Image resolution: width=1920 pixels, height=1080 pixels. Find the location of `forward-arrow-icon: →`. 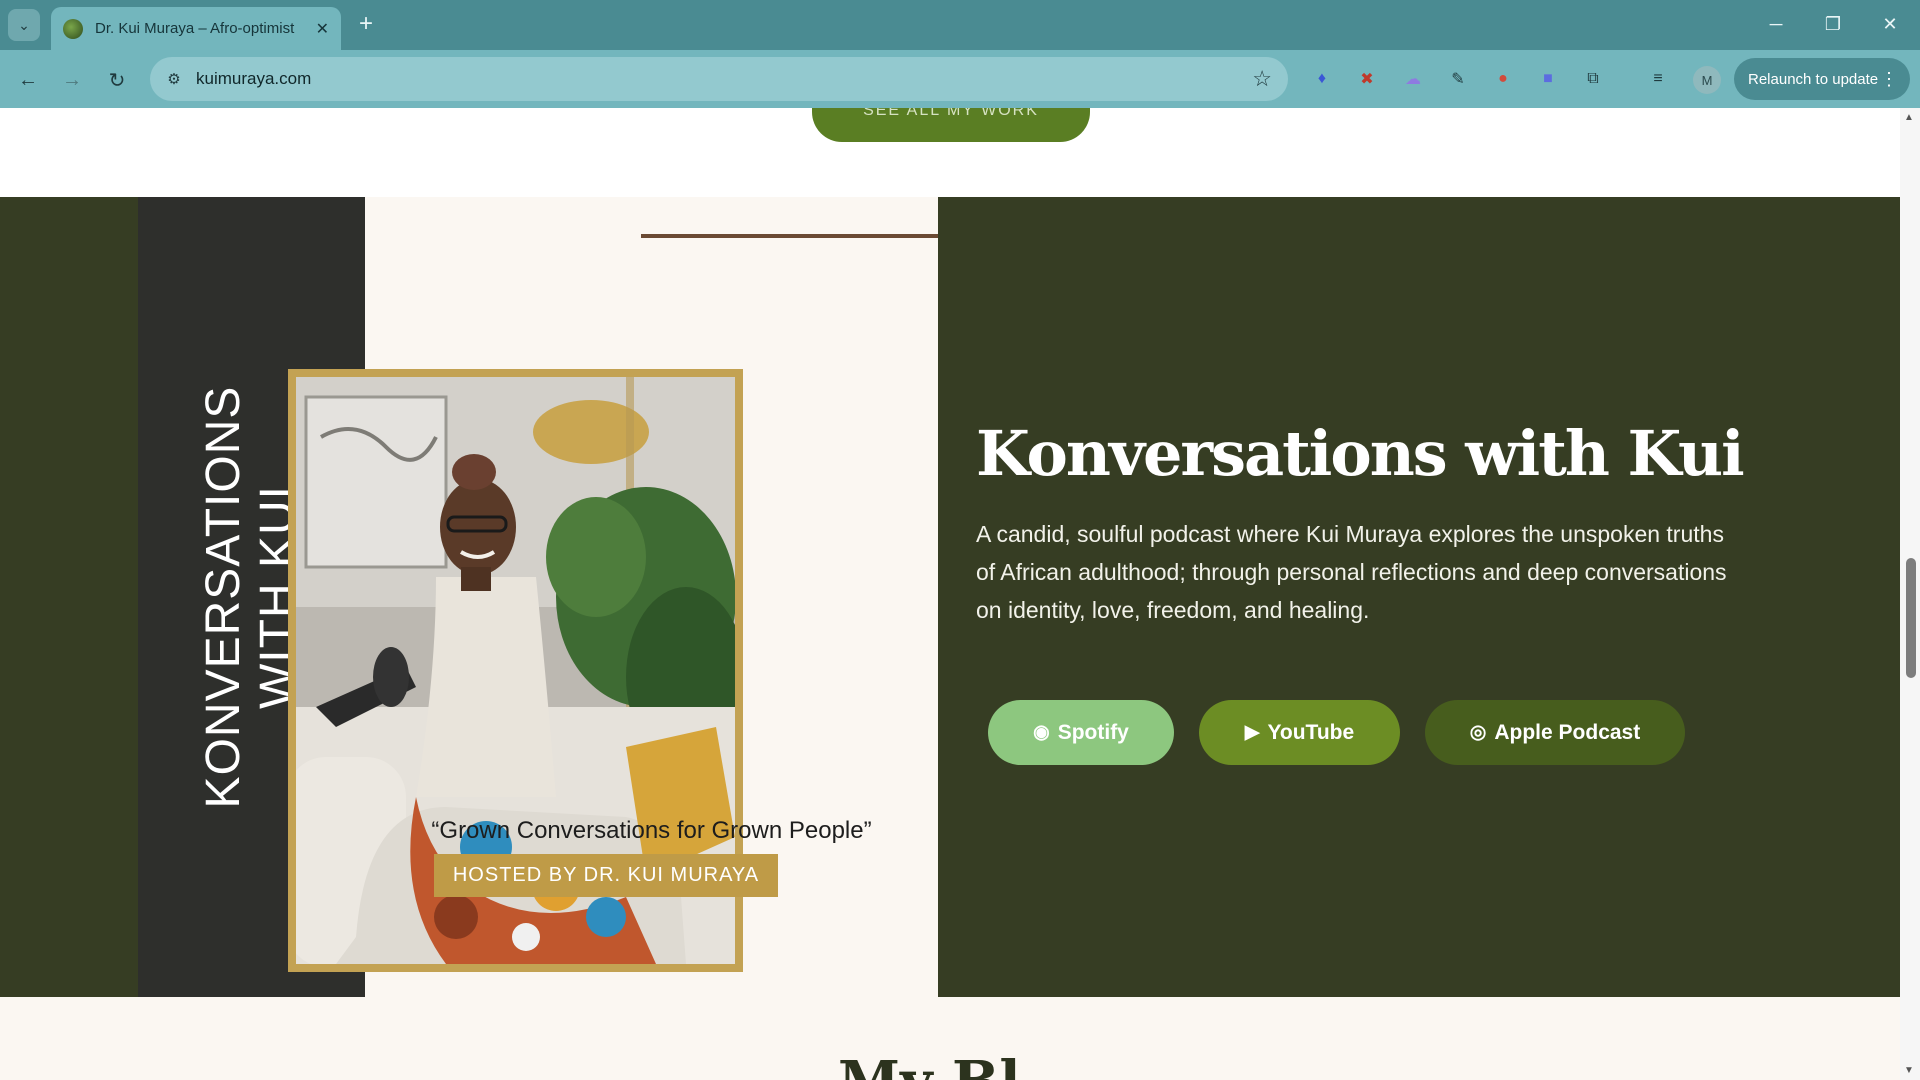

forward-arrow-icon: → is located at coordinates (72, 80).